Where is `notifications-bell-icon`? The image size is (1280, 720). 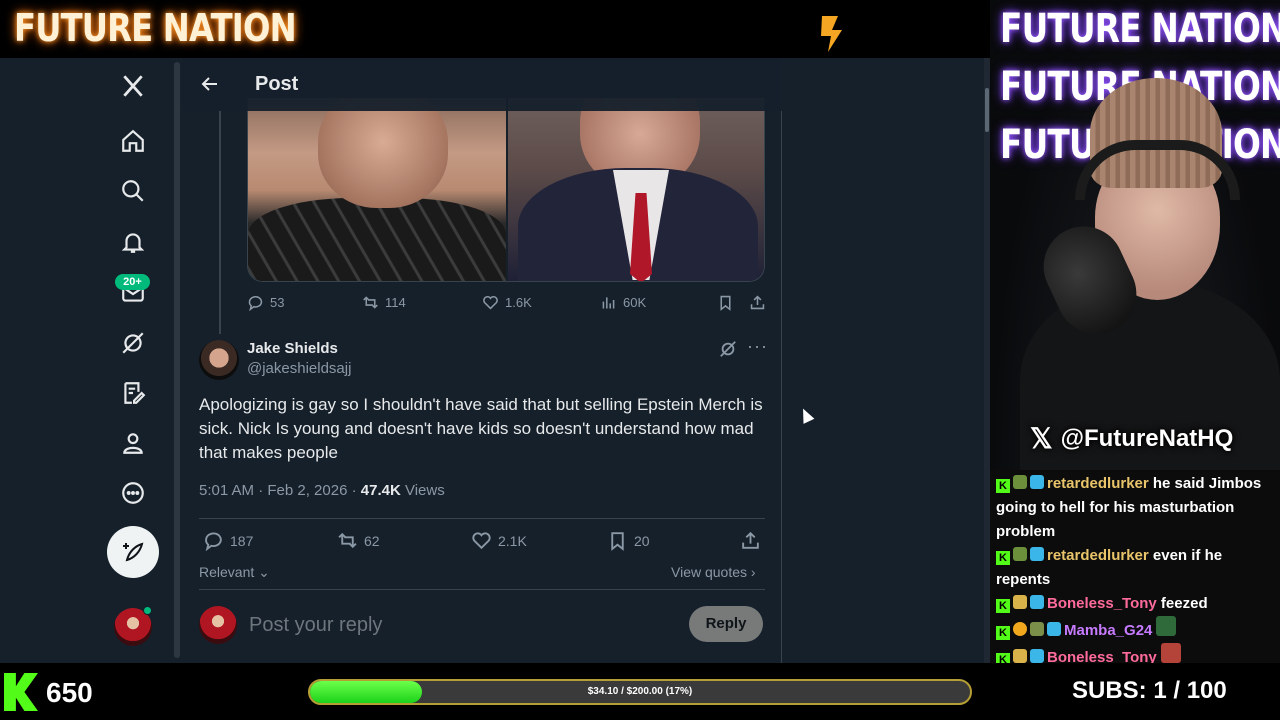
notifications-bell-icon is located at coordinates (133, 242).